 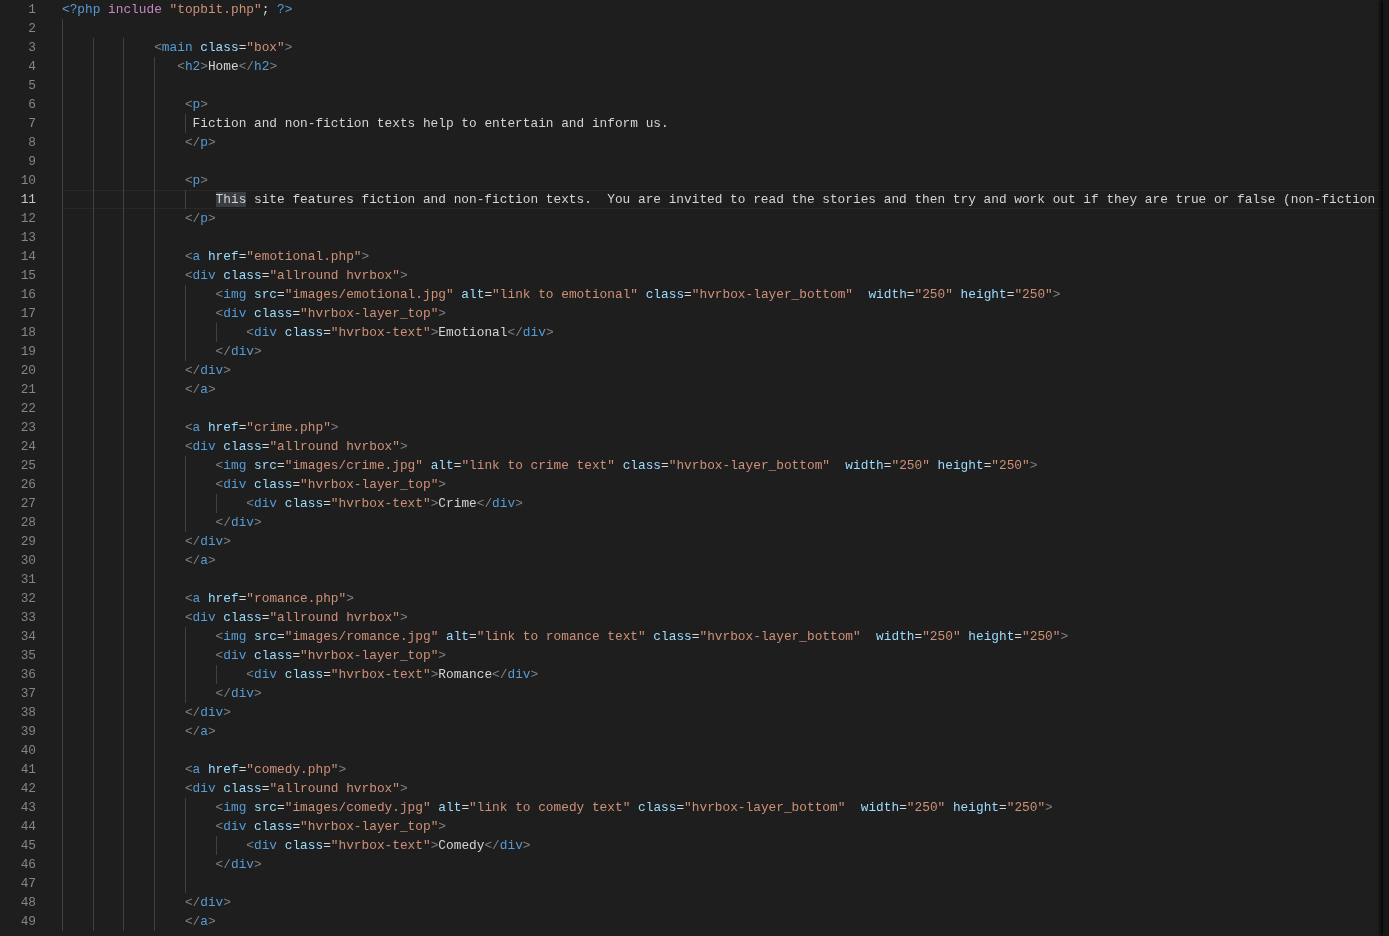 What do you see at coordinates (28, 352) in the screenshot?
I see `line-number: 19` at bounding box center [28, 352].